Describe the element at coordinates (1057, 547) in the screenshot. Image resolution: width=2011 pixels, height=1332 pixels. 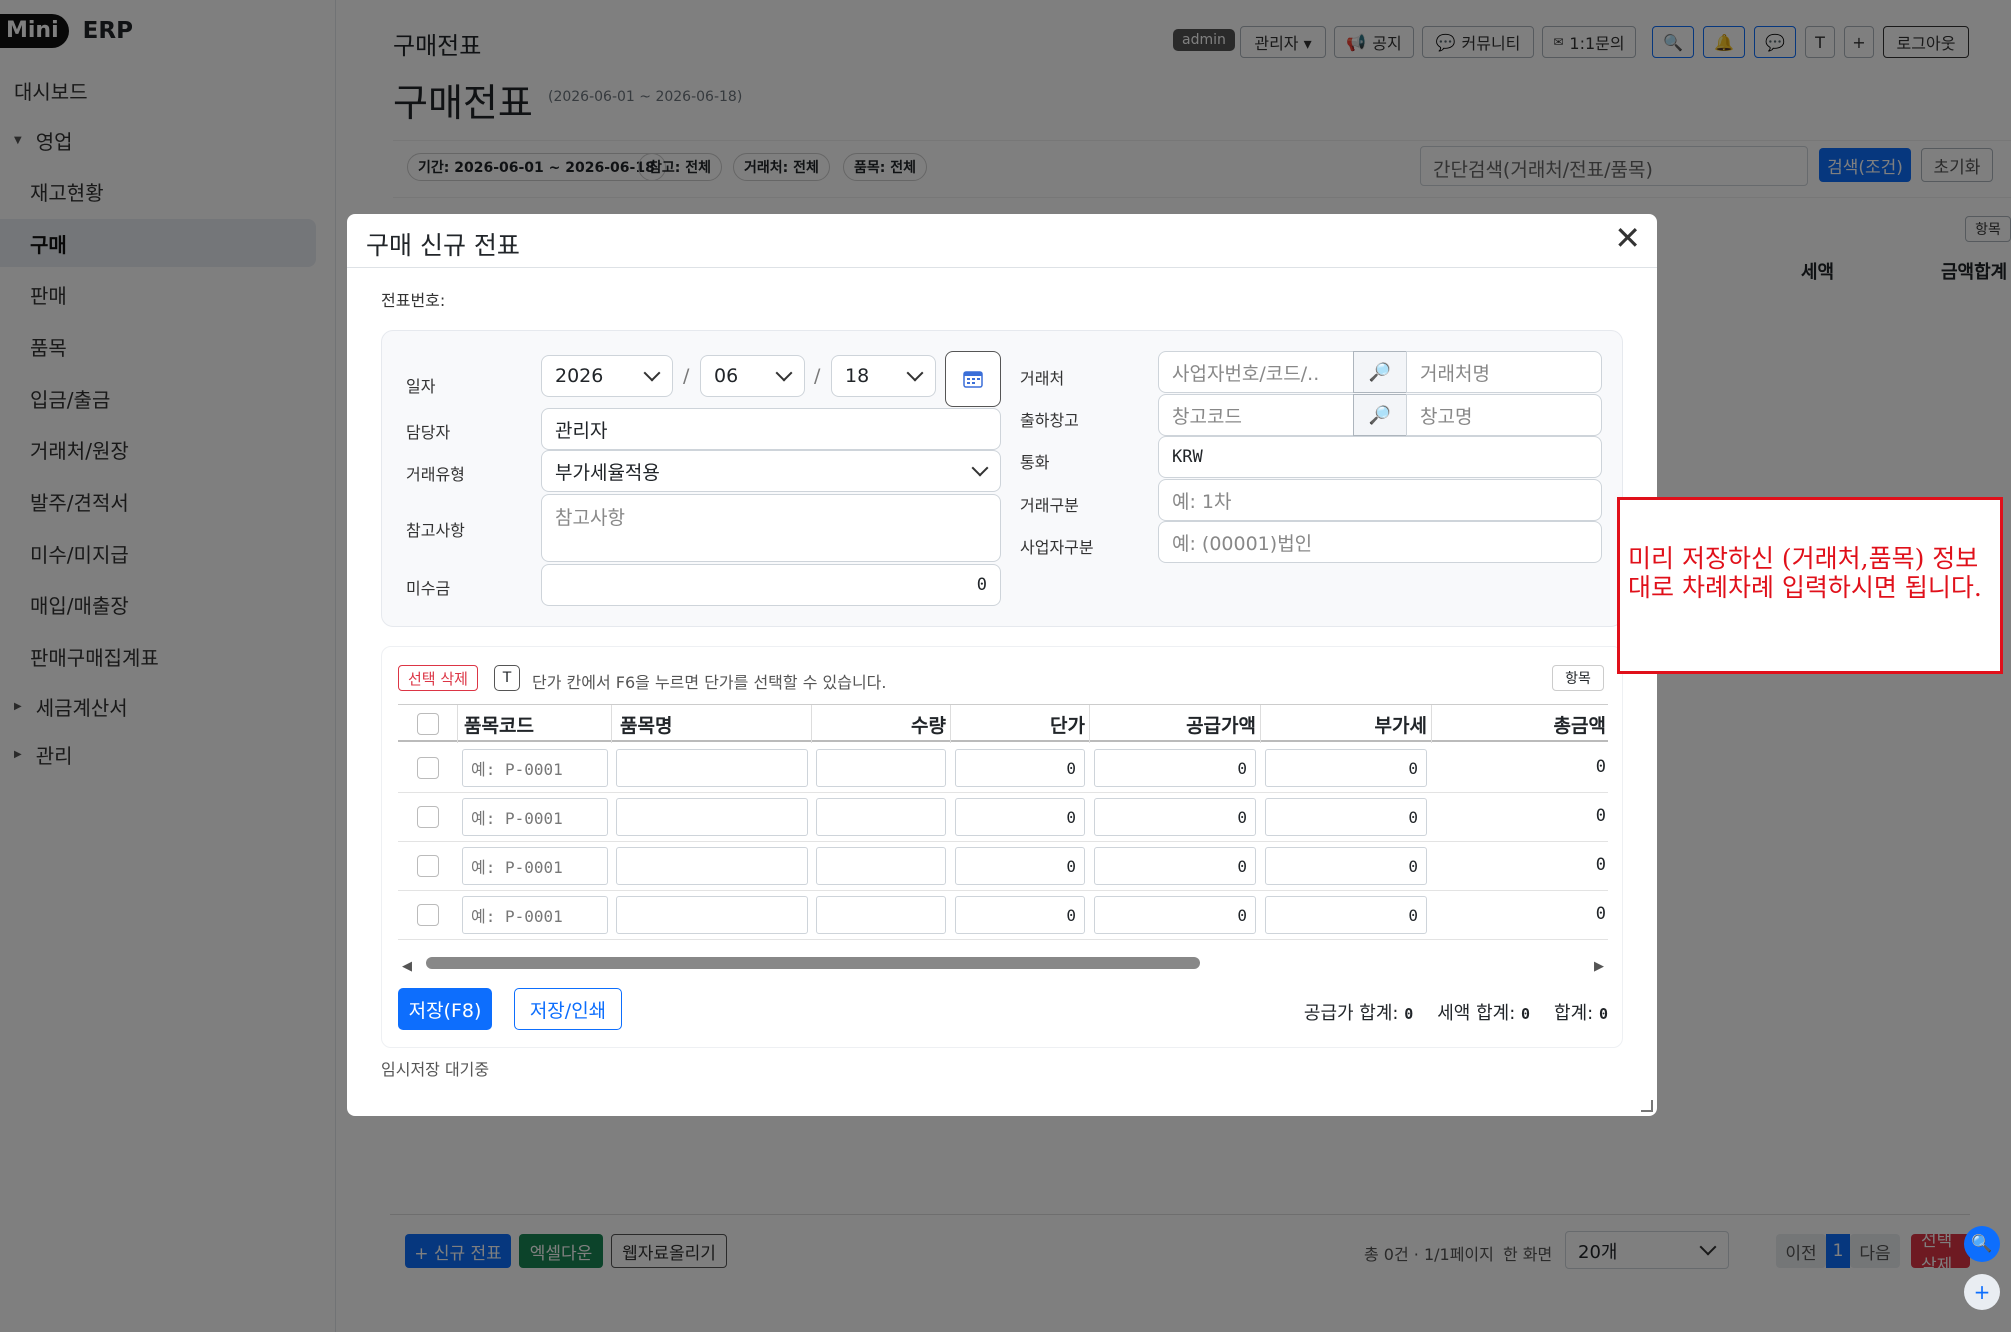
I see `biz-div-label: 사업자구분` at that location.